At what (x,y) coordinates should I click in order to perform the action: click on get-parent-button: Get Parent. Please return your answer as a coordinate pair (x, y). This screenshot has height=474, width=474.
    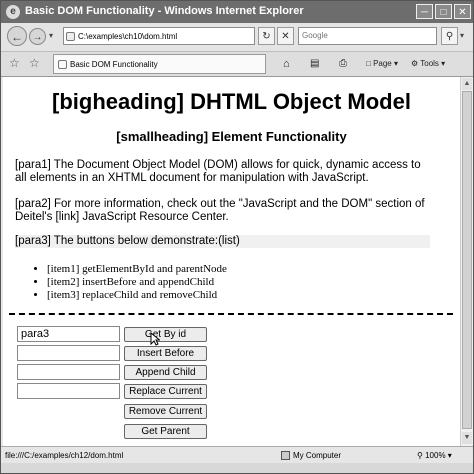
    Looking at the image, I should click on (165, 431).